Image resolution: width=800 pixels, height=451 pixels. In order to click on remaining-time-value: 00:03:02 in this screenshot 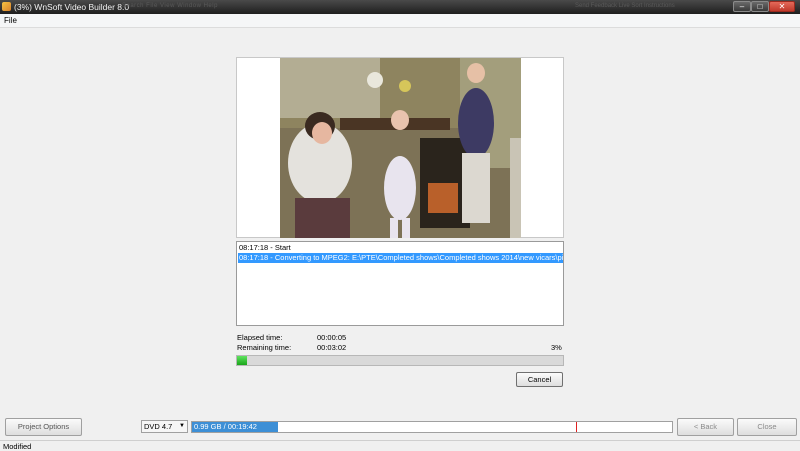, I will do `click(332, 347)`.